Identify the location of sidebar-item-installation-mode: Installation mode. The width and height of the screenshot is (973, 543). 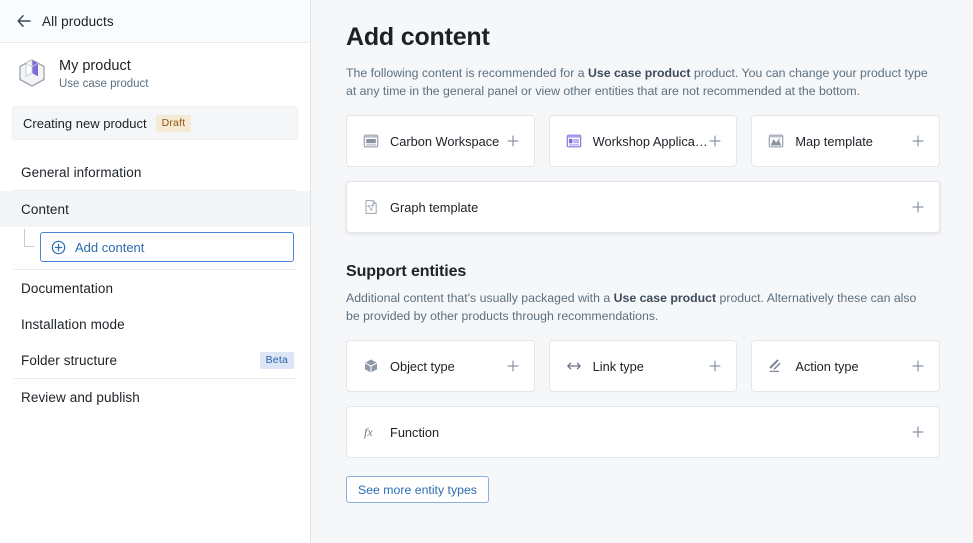
(155, 324).